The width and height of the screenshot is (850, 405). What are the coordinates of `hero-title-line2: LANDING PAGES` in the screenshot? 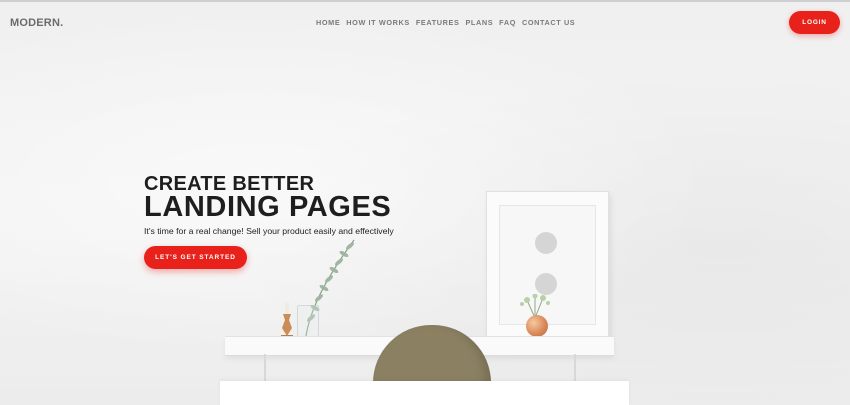 It's located at (268, 207).